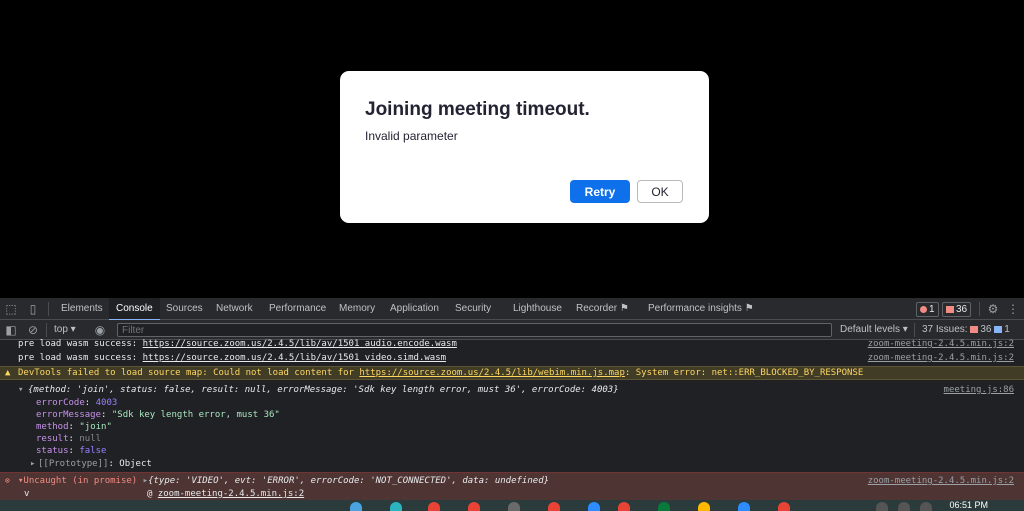  Describe the element at coordinates (962, 309) in the screenshot. I see `issue-count: 36` at that location.